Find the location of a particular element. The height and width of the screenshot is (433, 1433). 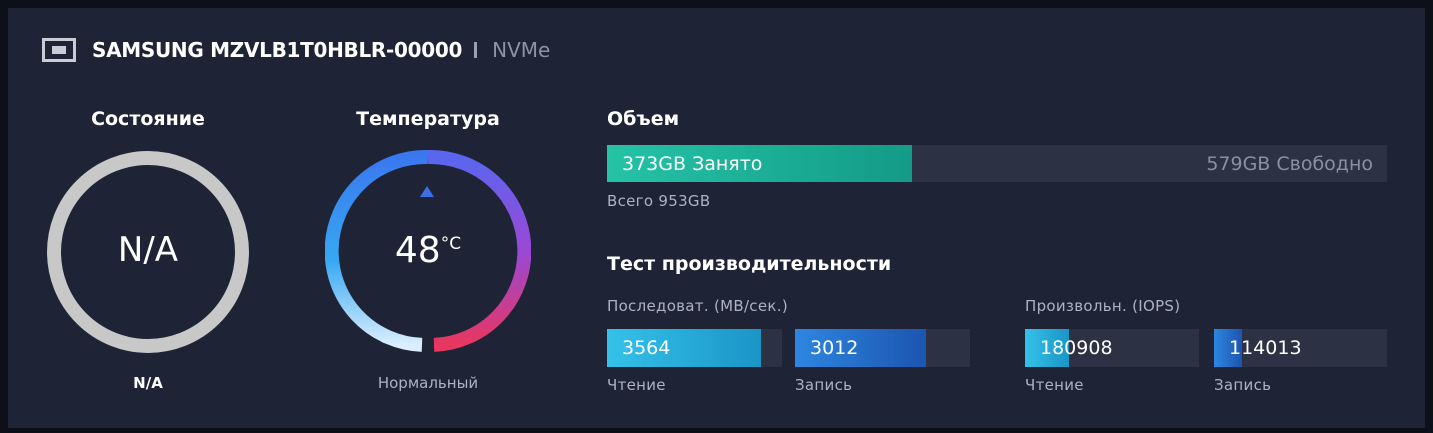

performance-title: Тест производительности is located at coordinates (749, 264).